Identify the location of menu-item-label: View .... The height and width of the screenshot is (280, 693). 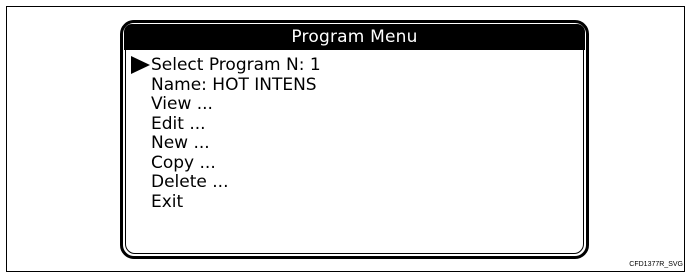
(182, 104).